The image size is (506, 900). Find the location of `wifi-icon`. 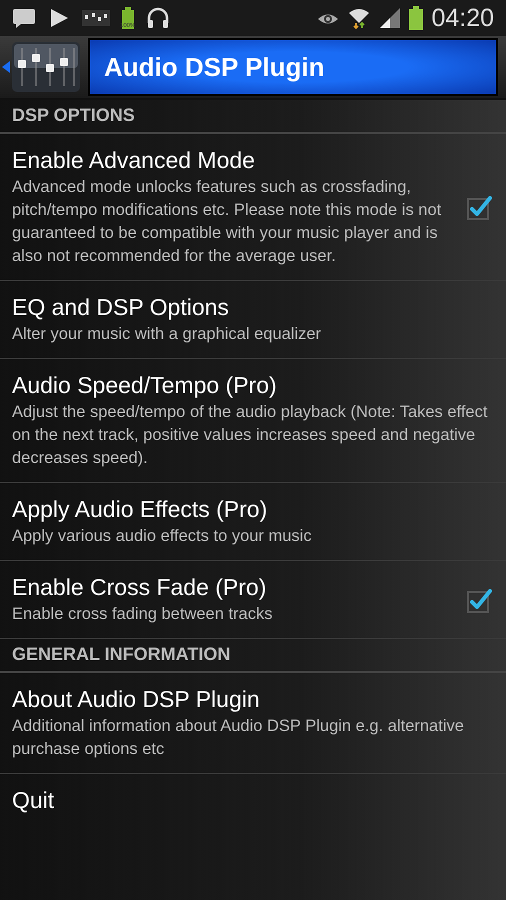

wifi-icon is located at coordinates (359, 18).